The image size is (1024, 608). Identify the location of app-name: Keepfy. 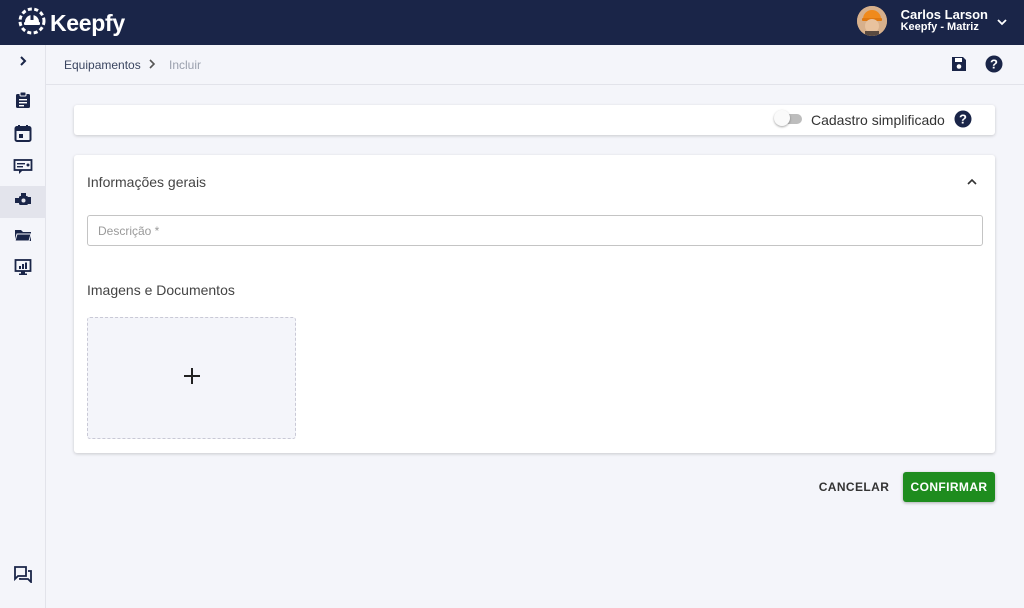
(87, 23).